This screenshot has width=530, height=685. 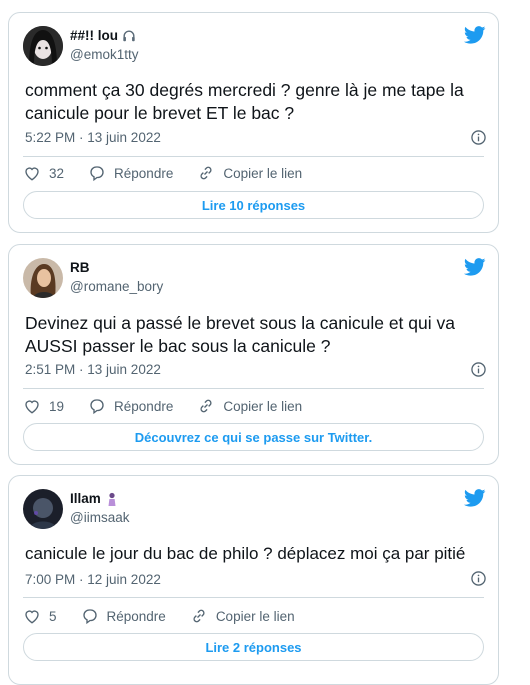 What do you see at coordinates (253, 437) in the screenshot?
I see `discover-twitter-button: Découvrez ce qui se passe sur Twitter.` at bounding box center [253, 437].